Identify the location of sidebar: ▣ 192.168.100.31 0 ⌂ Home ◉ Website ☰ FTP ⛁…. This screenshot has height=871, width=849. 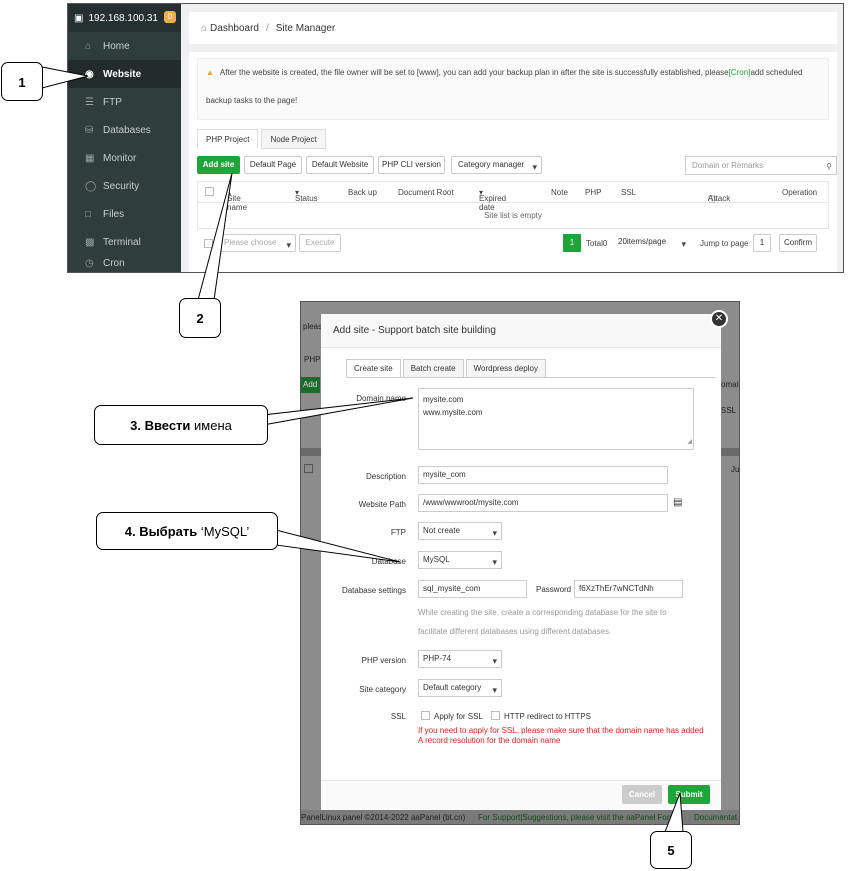
(124, 138).